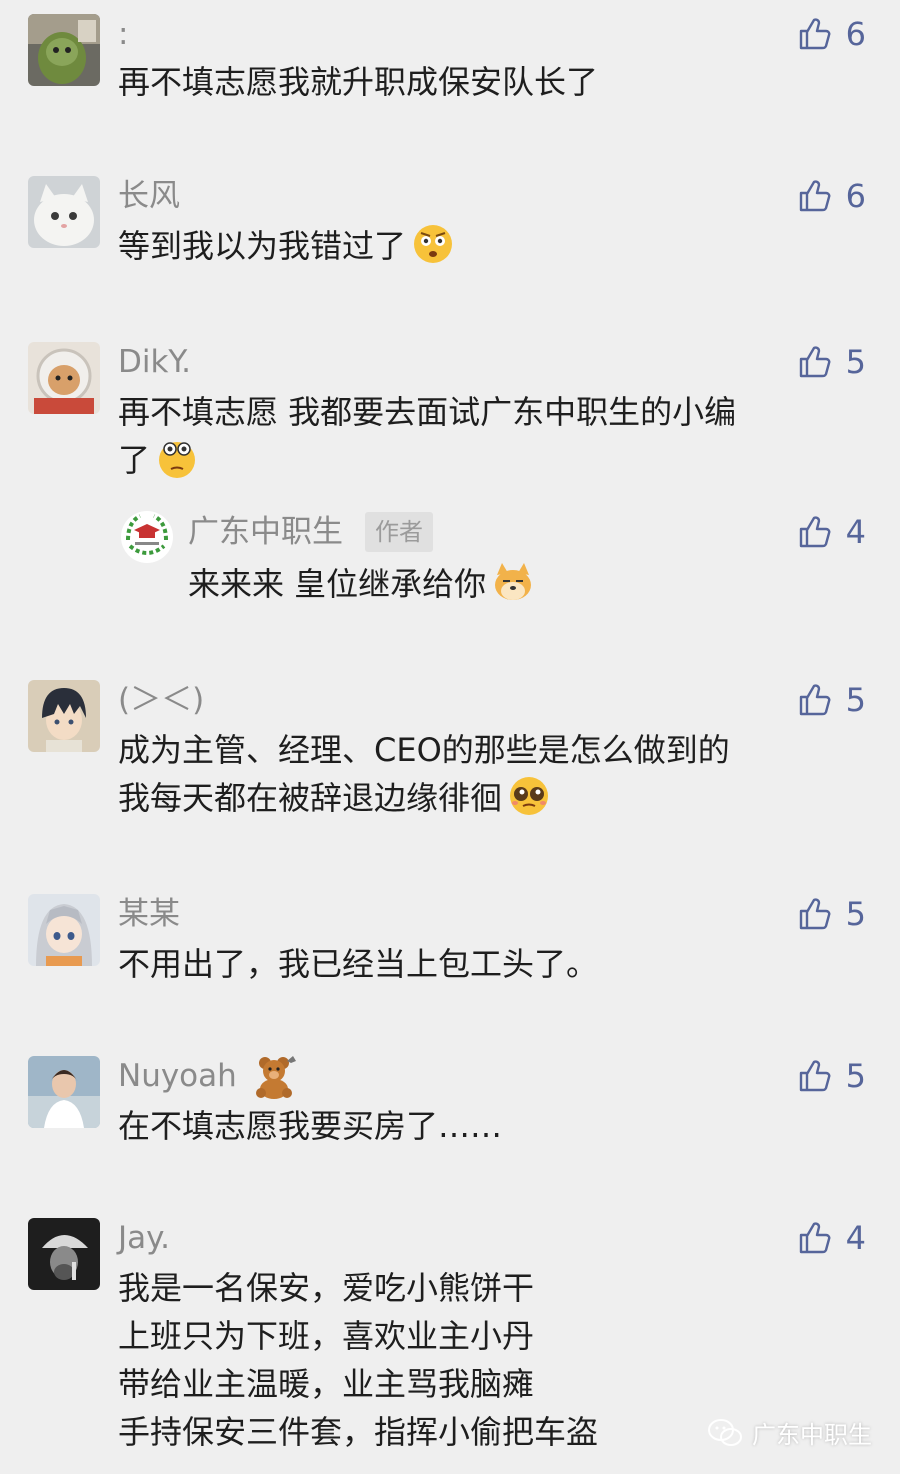 Image resolution: width=900 pixels, height=1474 pixels. What do you see at coordinates (326, 1384) in the screenshot?
I see `comment-line: 带给业主温暖，业主骂我脑瘫` at bounding box center [326, 1384].